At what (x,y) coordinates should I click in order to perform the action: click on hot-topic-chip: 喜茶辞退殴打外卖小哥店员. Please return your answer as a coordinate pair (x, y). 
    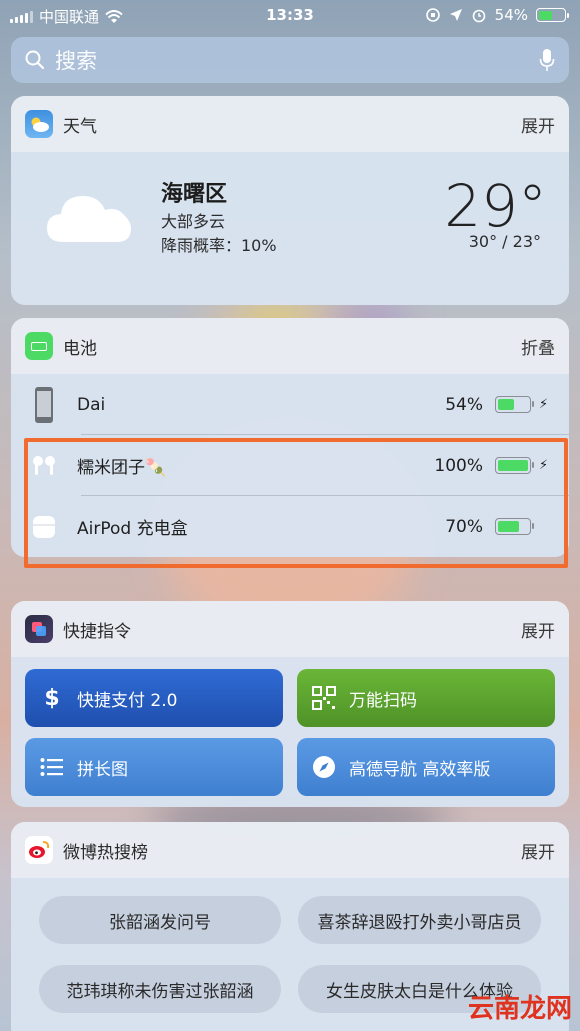
    Looking at the image, I should click on (419, 920).